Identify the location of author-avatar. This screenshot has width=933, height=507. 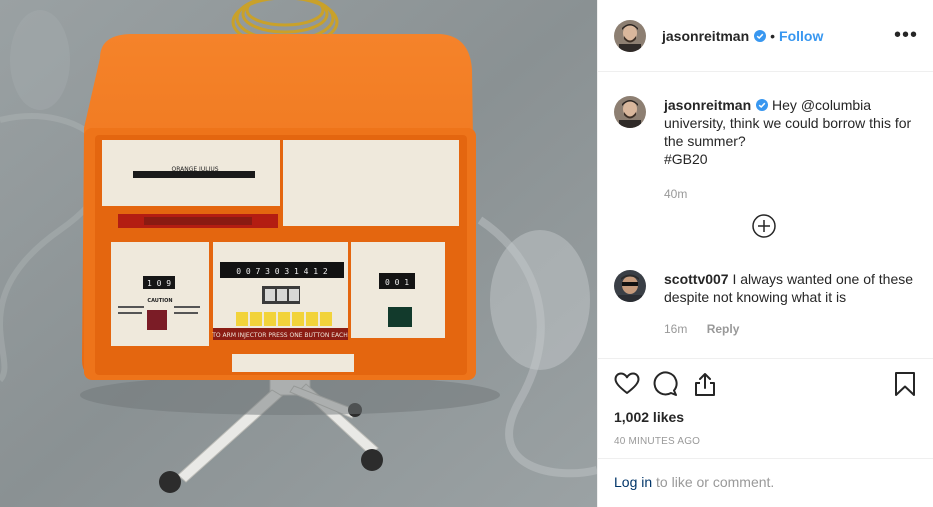
(630, 35).